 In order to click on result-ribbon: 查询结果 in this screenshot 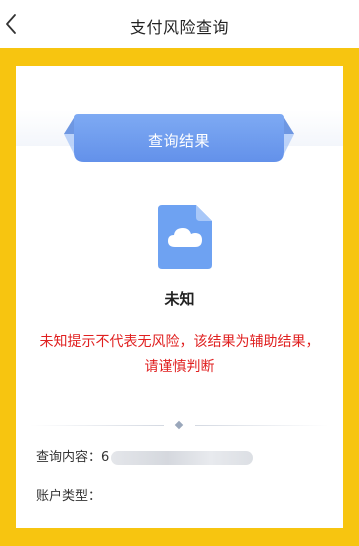, I will do `click(179, 139)`.